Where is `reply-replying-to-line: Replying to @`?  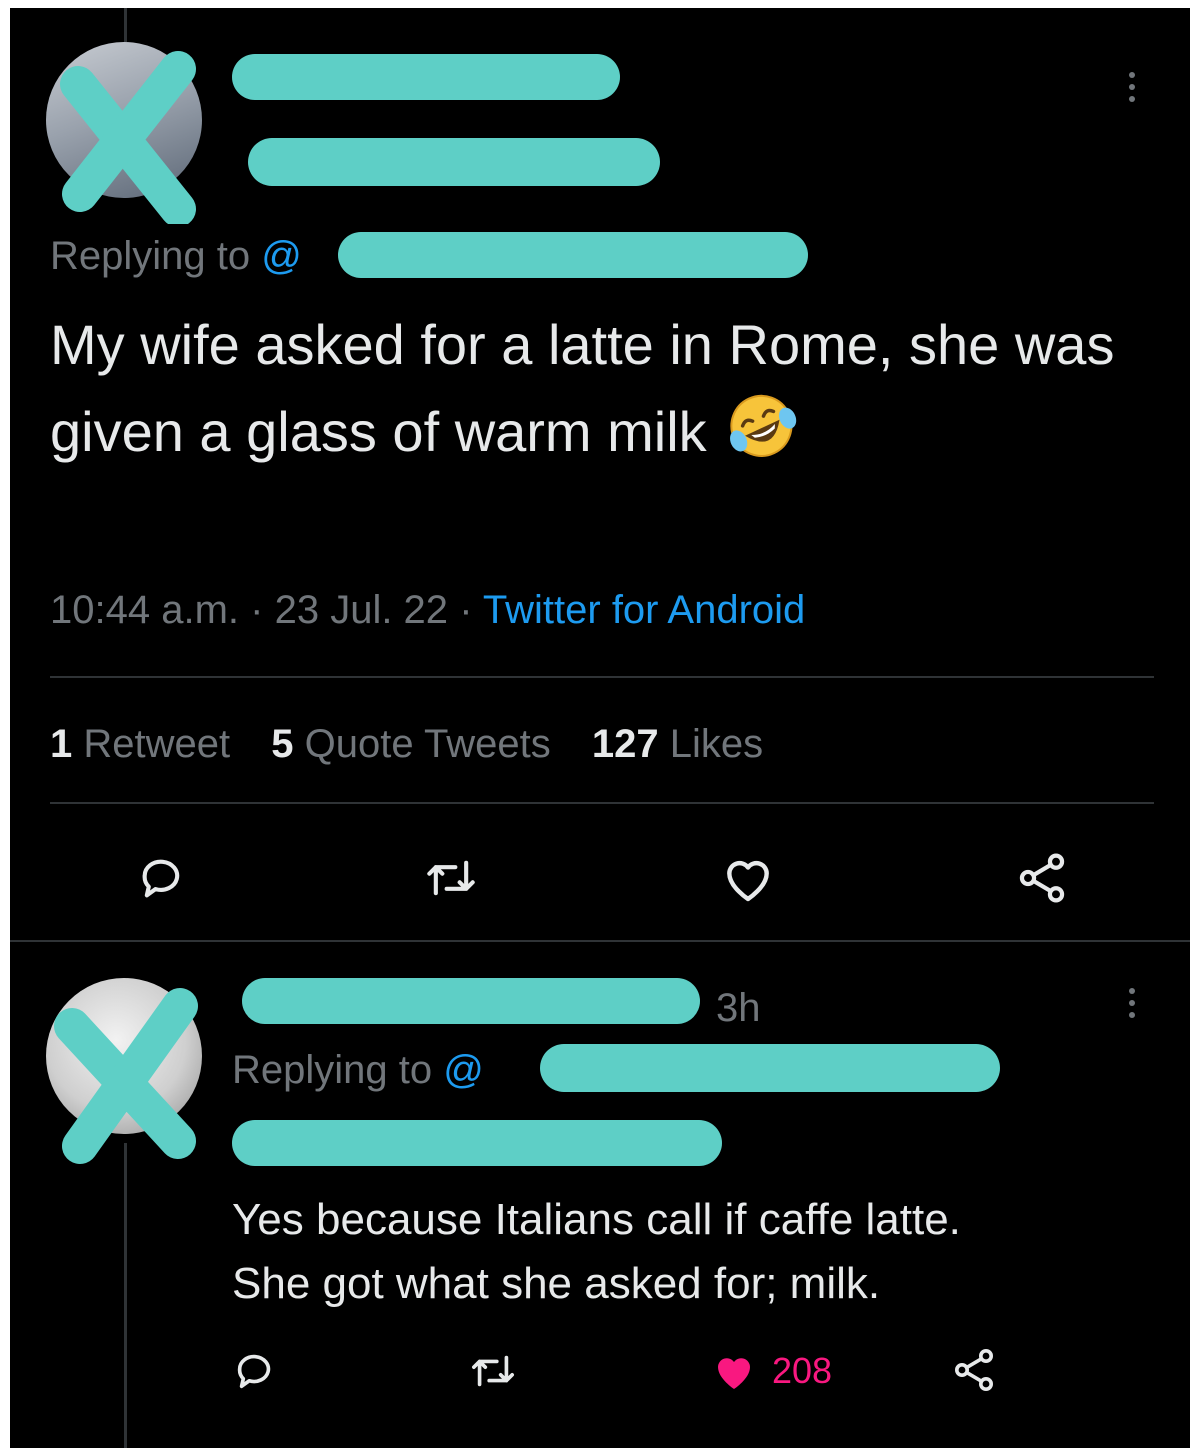
reply-replying-to-line: Replying to @ is located at coordinates (358, 1070).